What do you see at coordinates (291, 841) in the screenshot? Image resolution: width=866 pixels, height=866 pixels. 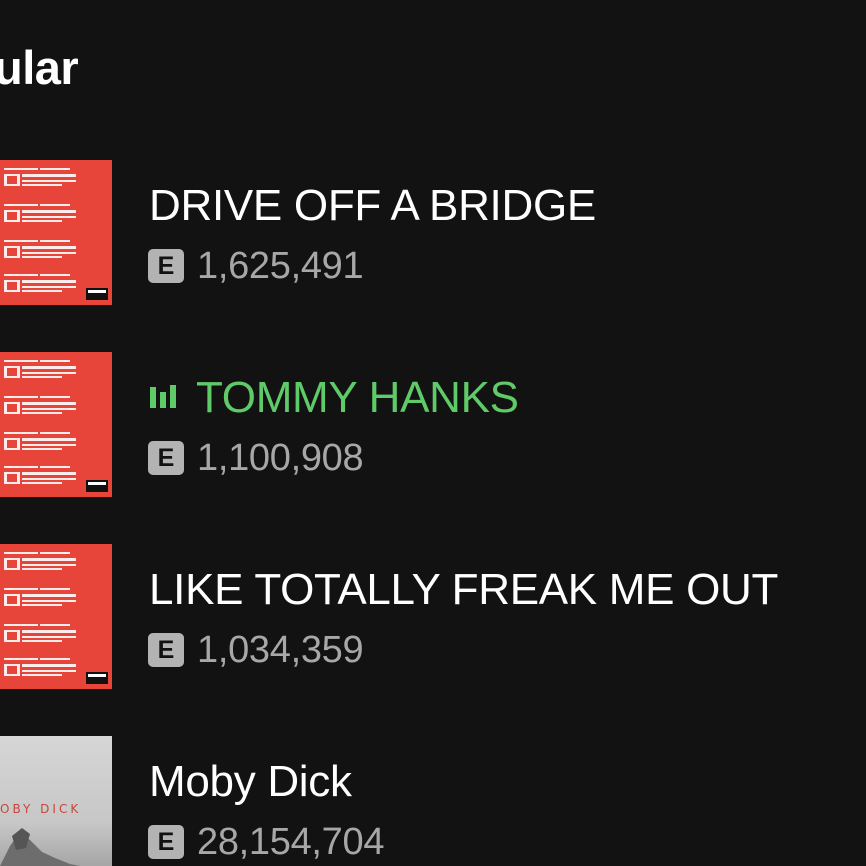 I see `play-count: 28,154,704` at bounding box center [291, 841].